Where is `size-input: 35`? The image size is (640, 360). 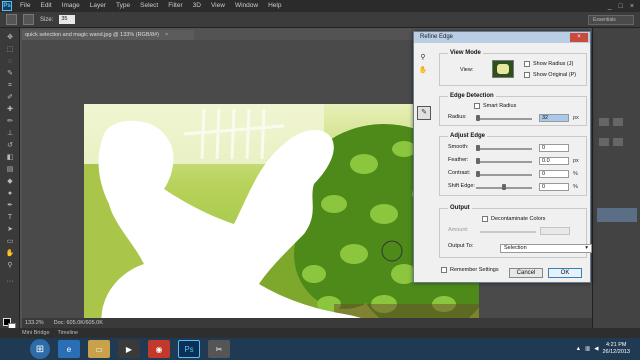 size-input: 35 is located at coordinates (67, 19).